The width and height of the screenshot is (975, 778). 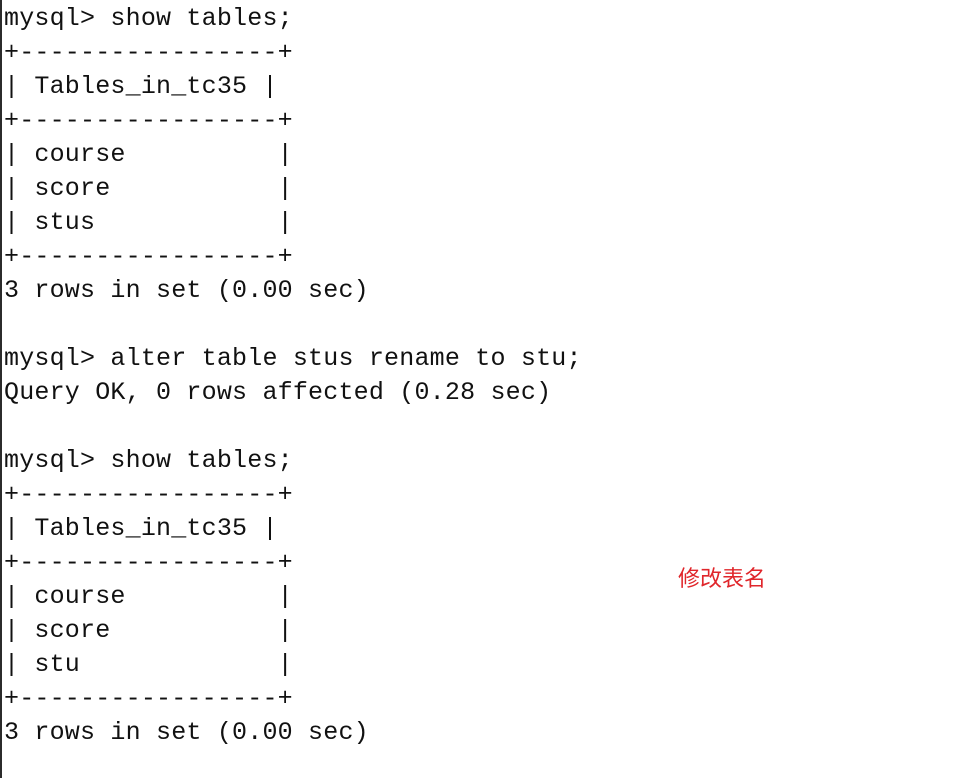 What do you see at coordinates (148, 222) in the screenshot?
I see `terminal-line: | stus |` at bounding box center [148, 222].